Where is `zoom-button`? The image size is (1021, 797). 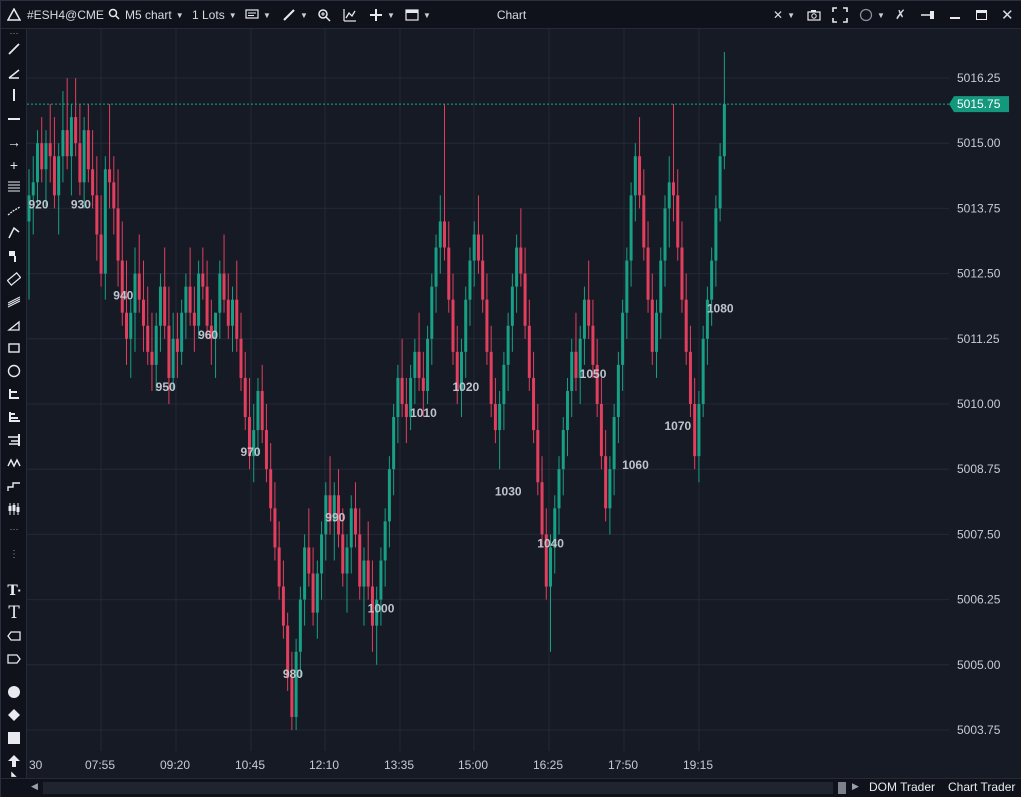 zoom-button is located at coordinates (324, 15).